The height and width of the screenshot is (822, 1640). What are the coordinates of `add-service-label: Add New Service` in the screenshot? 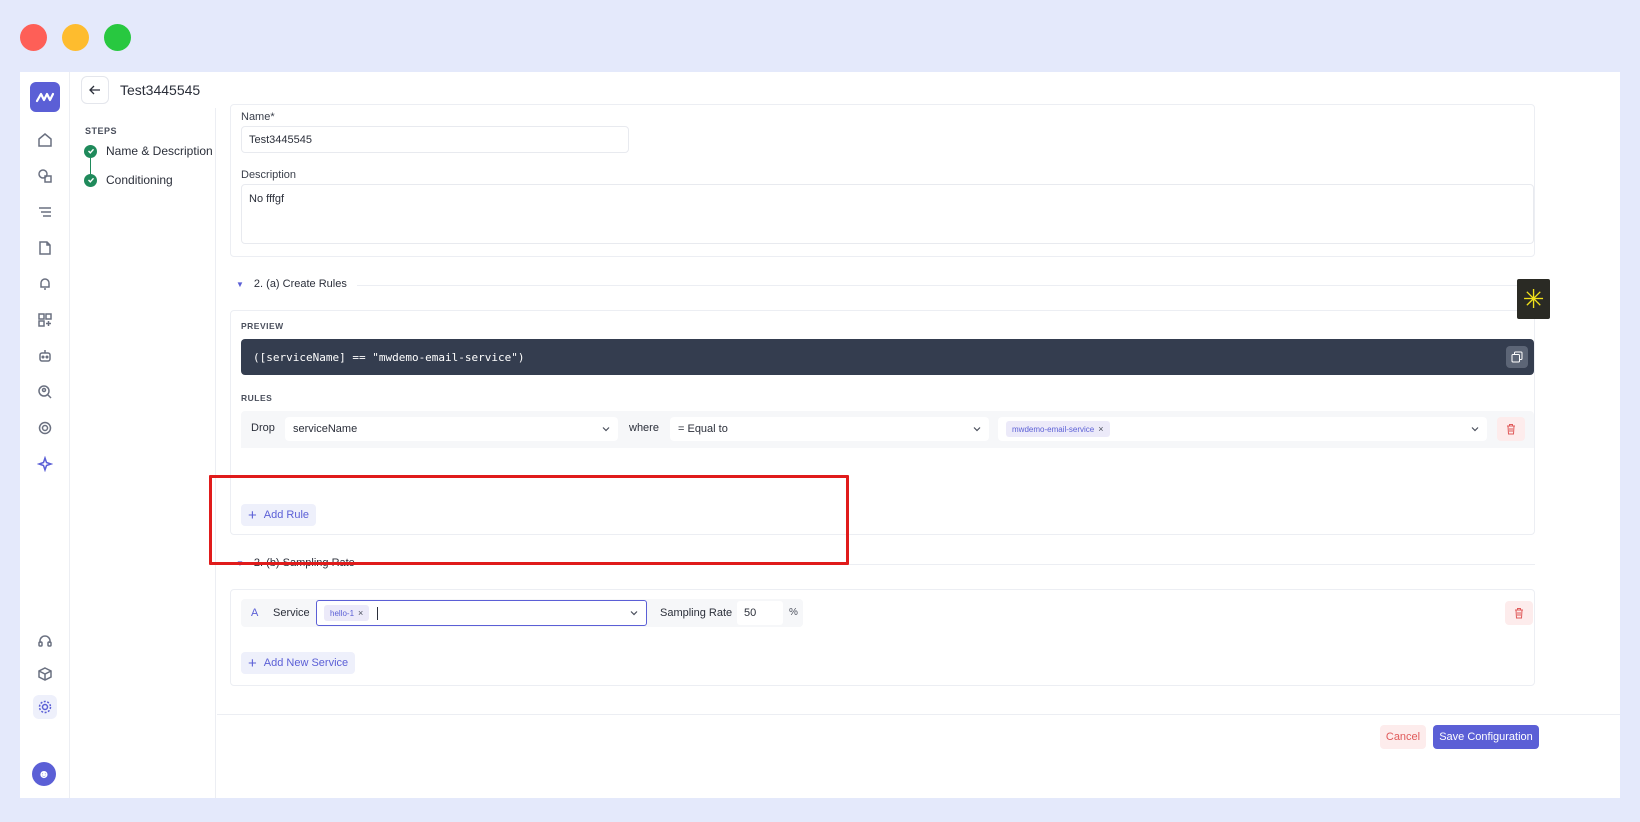 It's located at (306, 663).